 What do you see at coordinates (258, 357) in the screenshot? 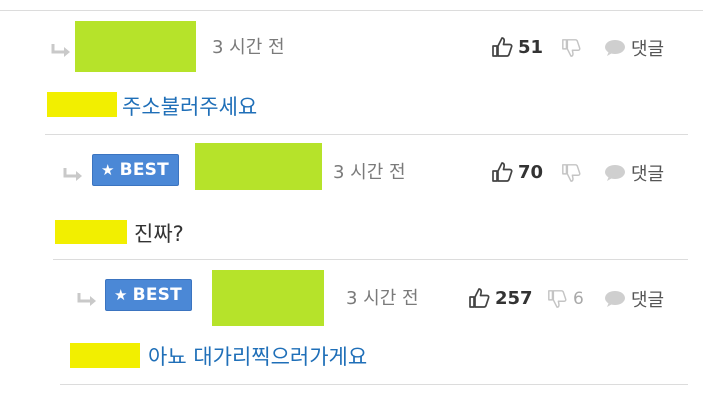
I see `comment-text: 아뇨 대가리찍으러가게요` at bounding box center [258, 357].